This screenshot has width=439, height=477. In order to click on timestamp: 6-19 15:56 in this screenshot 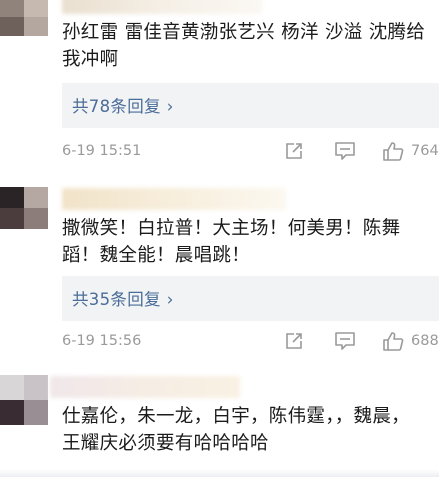, I will do `click(102, 341)`.